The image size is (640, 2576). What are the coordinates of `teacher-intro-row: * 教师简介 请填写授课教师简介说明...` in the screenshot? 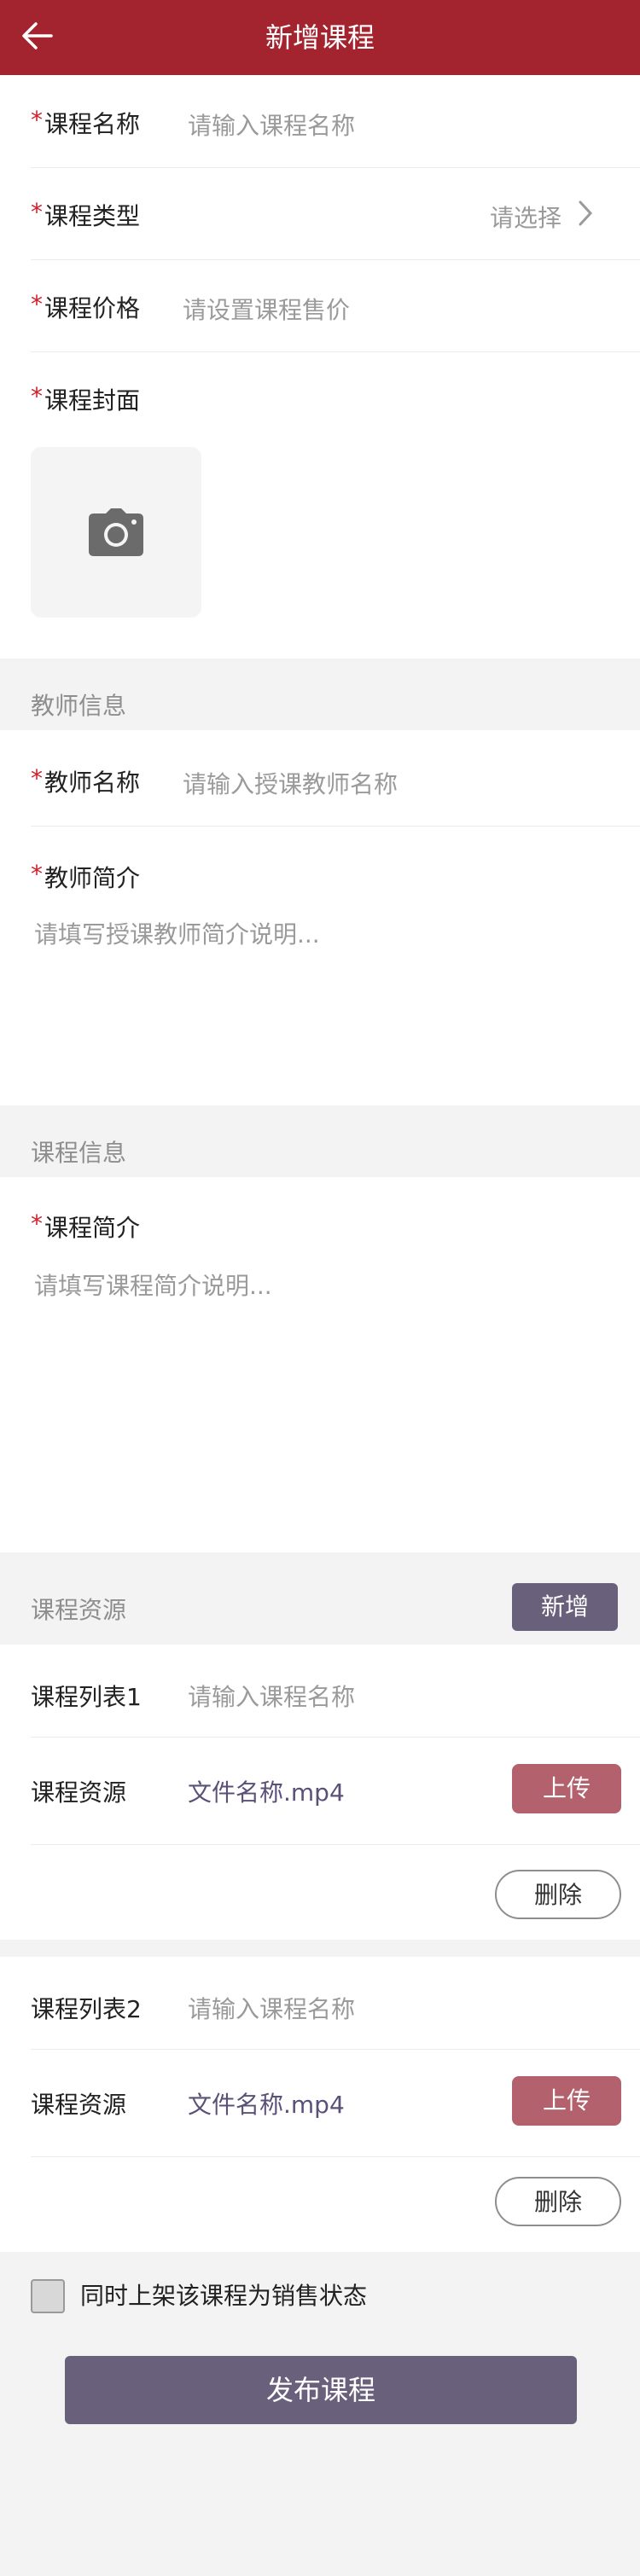 It's located at (320, 965).